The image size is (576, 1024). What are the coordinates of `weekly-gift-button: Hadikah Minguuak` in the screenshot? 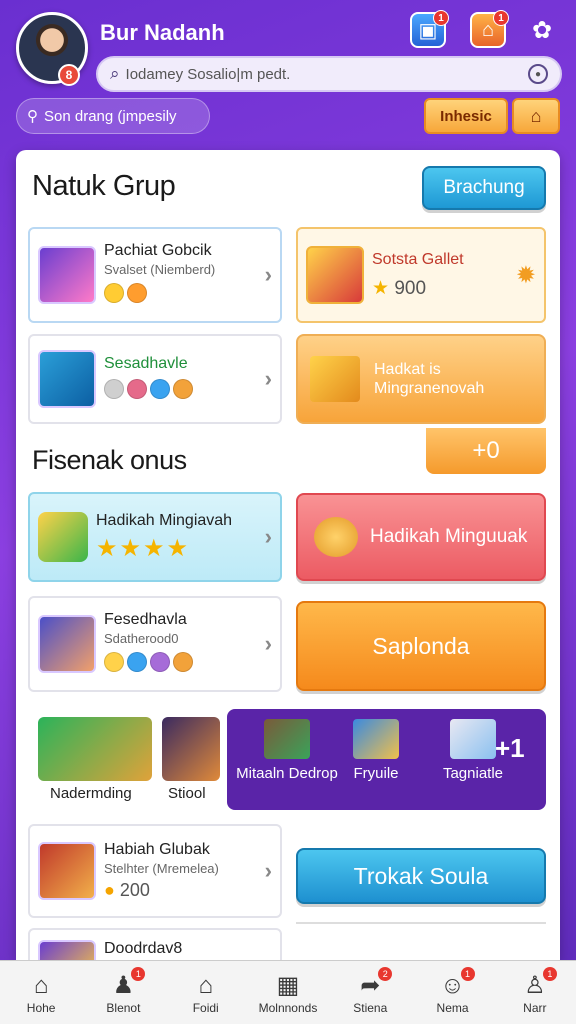 It's located at (421, 537).